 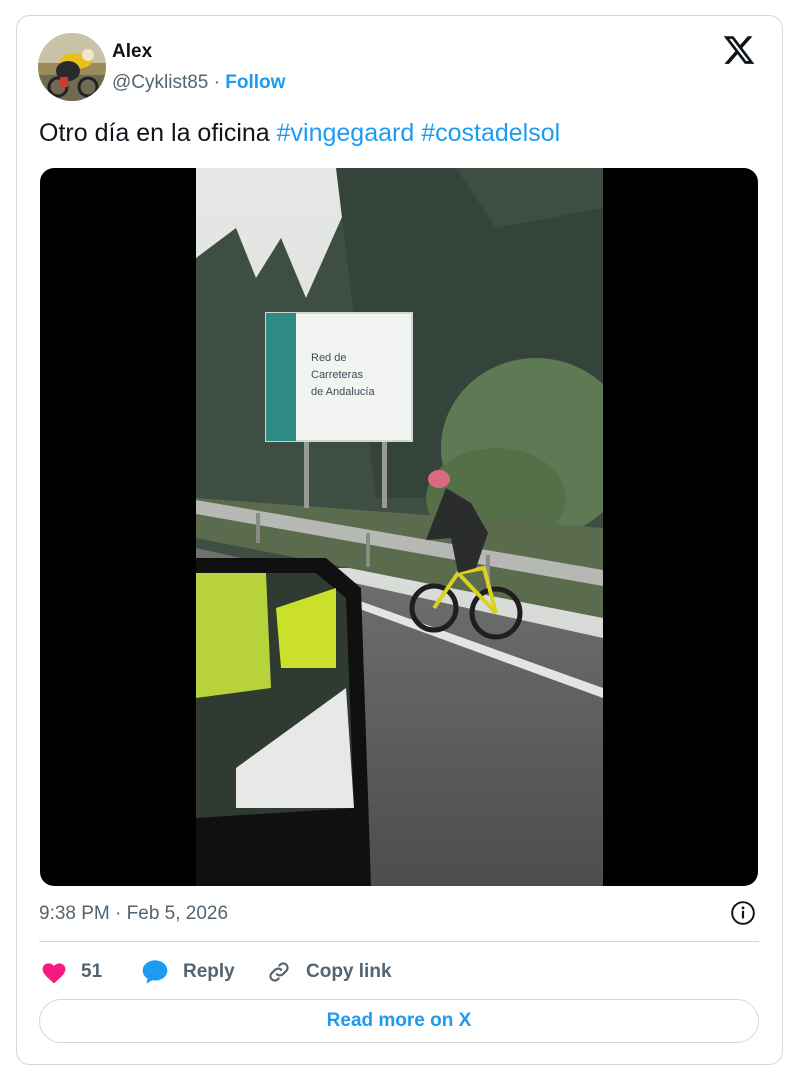 I want to click on info-icon, so click(x=743, y=913).